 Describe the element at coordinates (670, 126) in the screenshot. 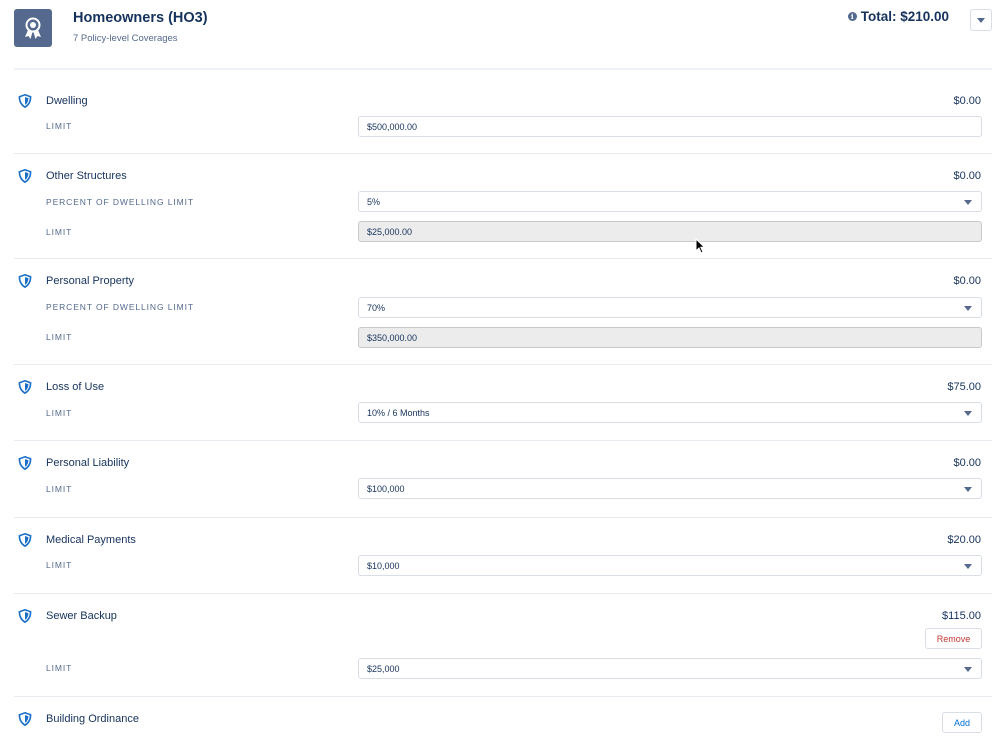

I see `dwelling-limit-input: $500,000.00` at that location.